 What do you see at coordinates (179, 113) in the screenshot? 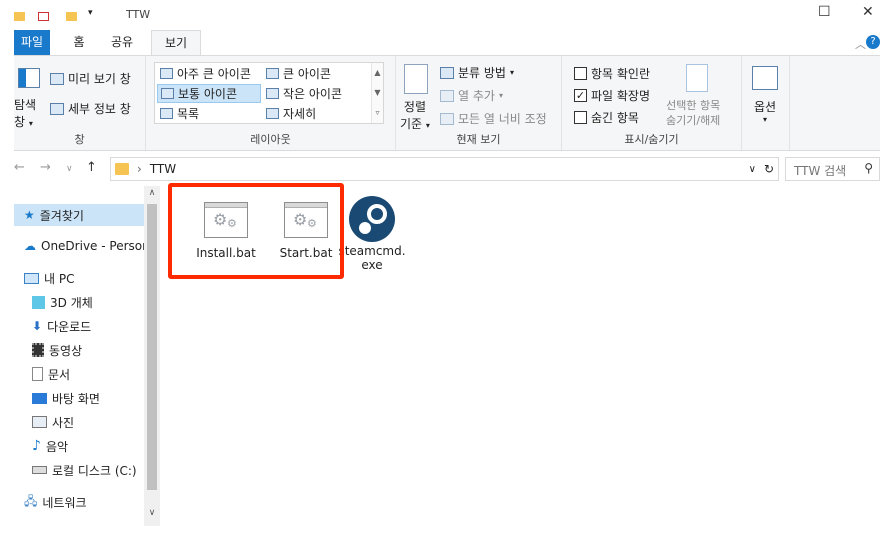
I see `layout-list: 목록` at bounding box center [179, 113].